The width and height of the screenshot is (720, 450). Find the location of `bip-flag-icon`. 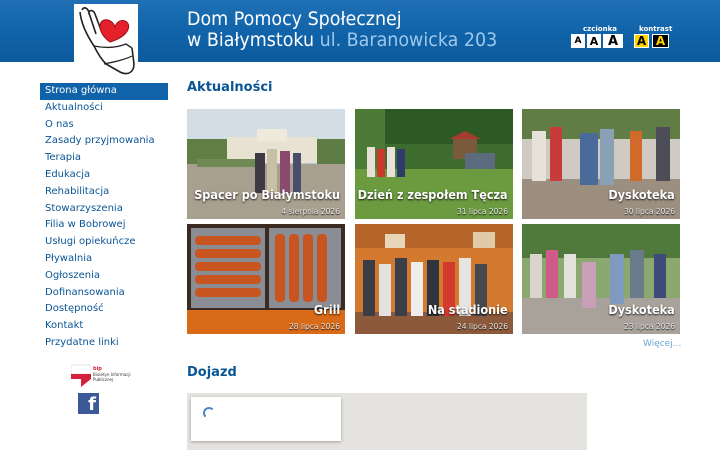

bip-flag-icon is located at coordinates (81, 375).